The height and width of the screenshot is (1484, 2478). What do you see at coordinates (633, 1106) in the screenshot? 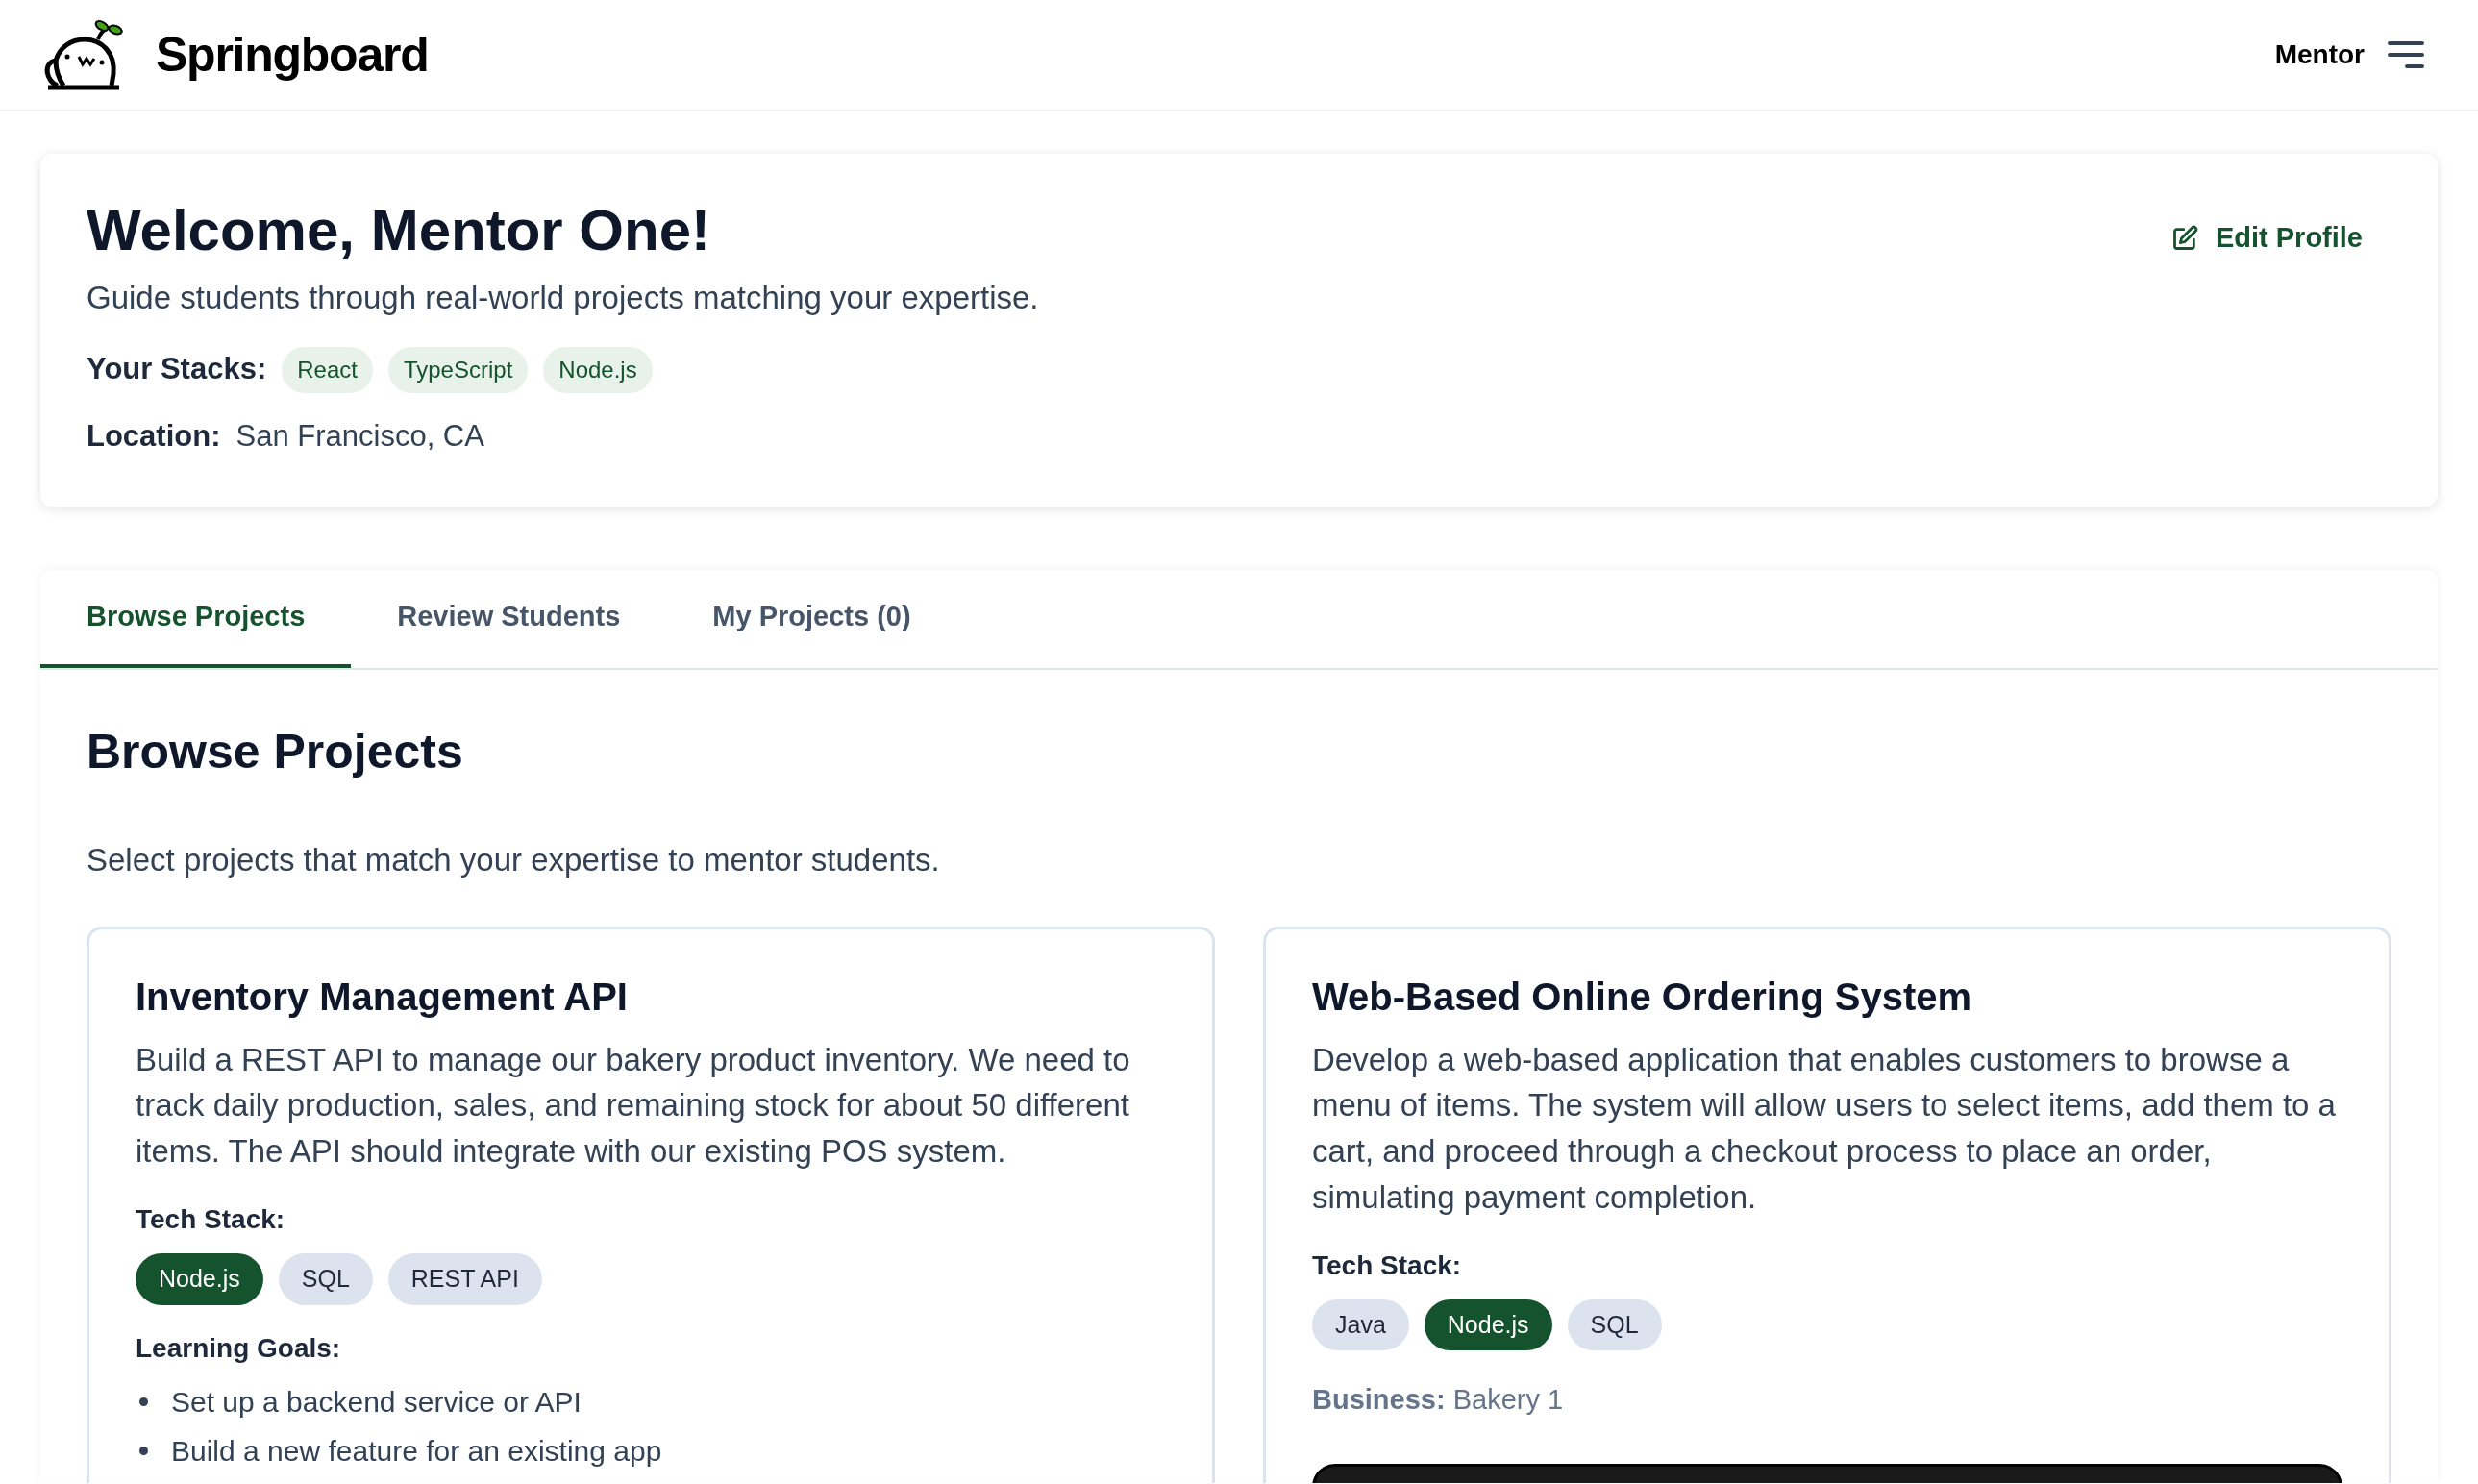
I see `project-description: Build a REST API to manage our bakery product inventory. We need to track daily production, sales, and remaining stock for about 50 different items. The API should integrate with our existing POS system.` at bounding box center [633, 1106].